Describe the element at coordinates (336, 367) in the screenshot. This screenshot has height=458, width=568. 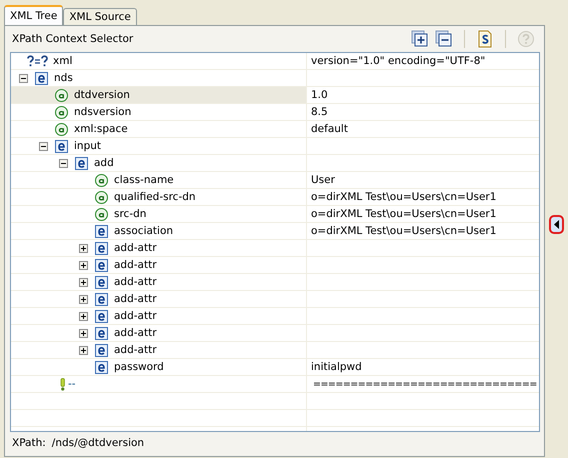
I see `node-value: initialpwd` at that location.